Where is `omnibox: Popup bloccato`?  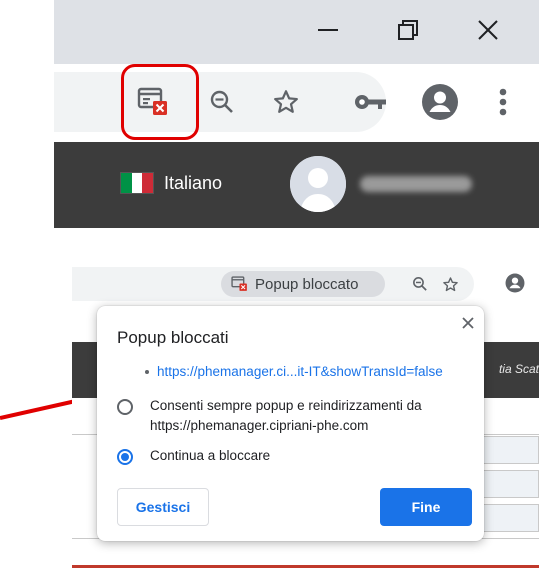 omnibox: Popup bloccato is located at coordinates (273, 284).